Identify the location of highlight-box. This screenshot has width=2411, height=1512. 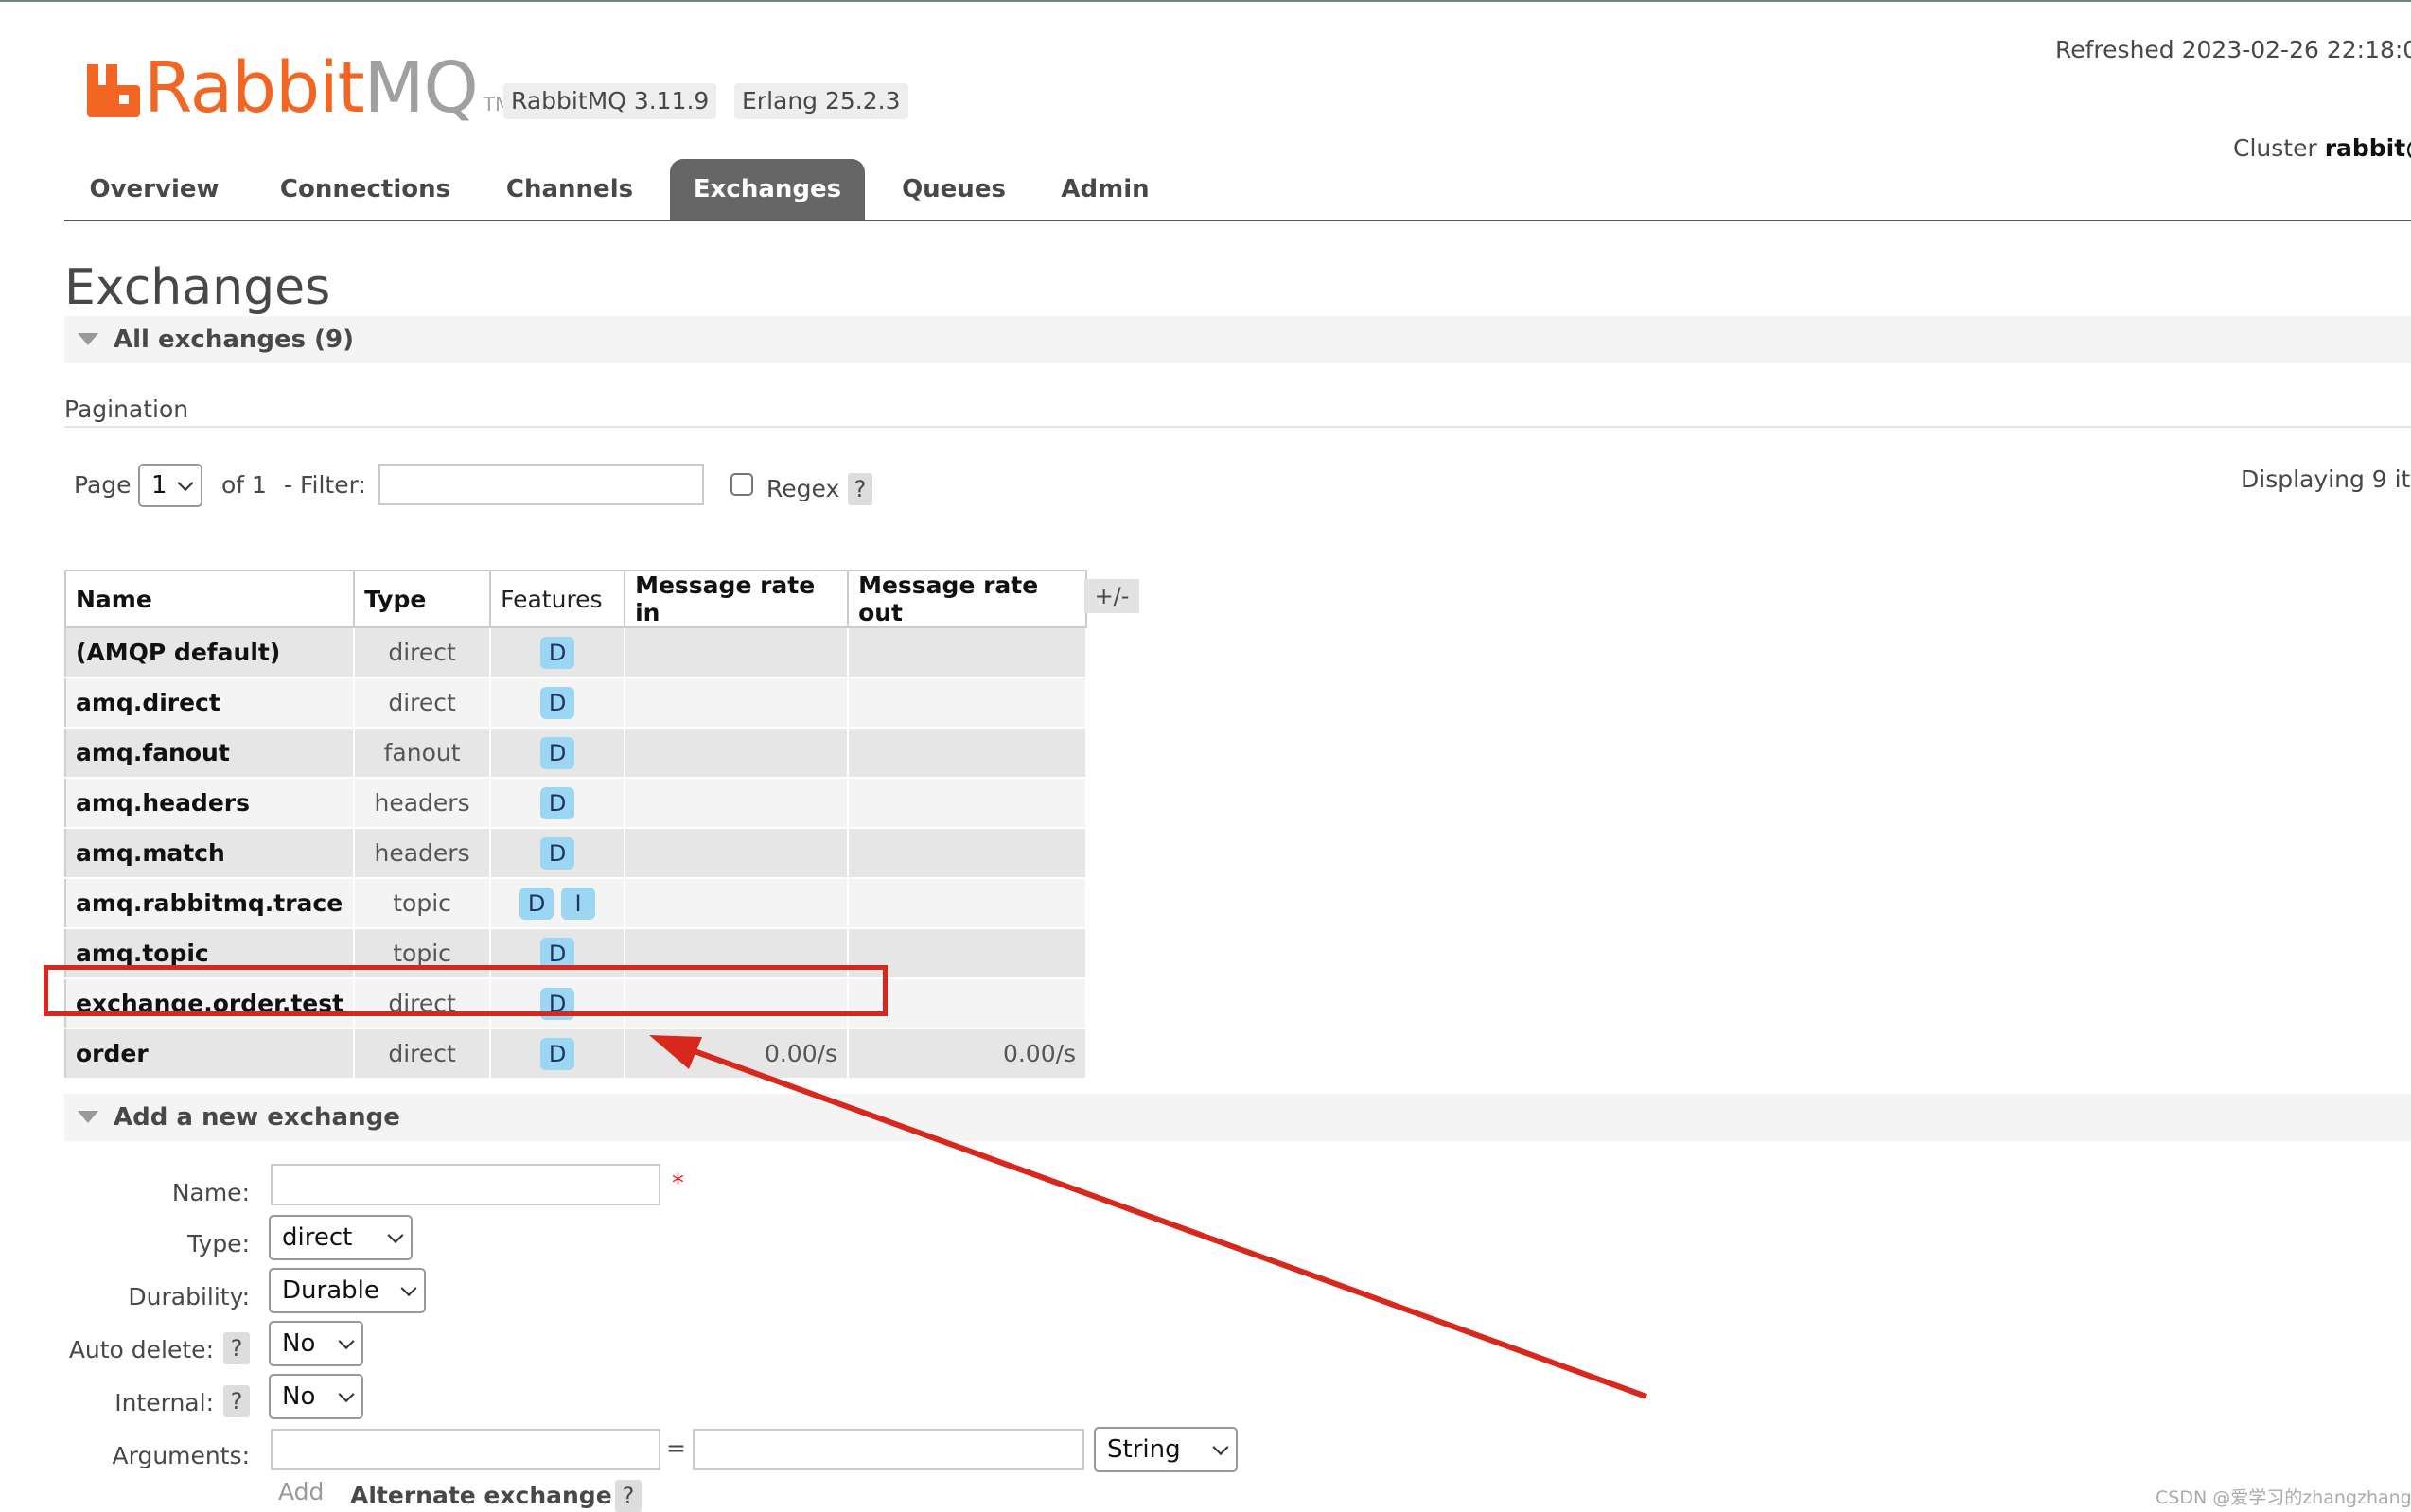
(466, 990).